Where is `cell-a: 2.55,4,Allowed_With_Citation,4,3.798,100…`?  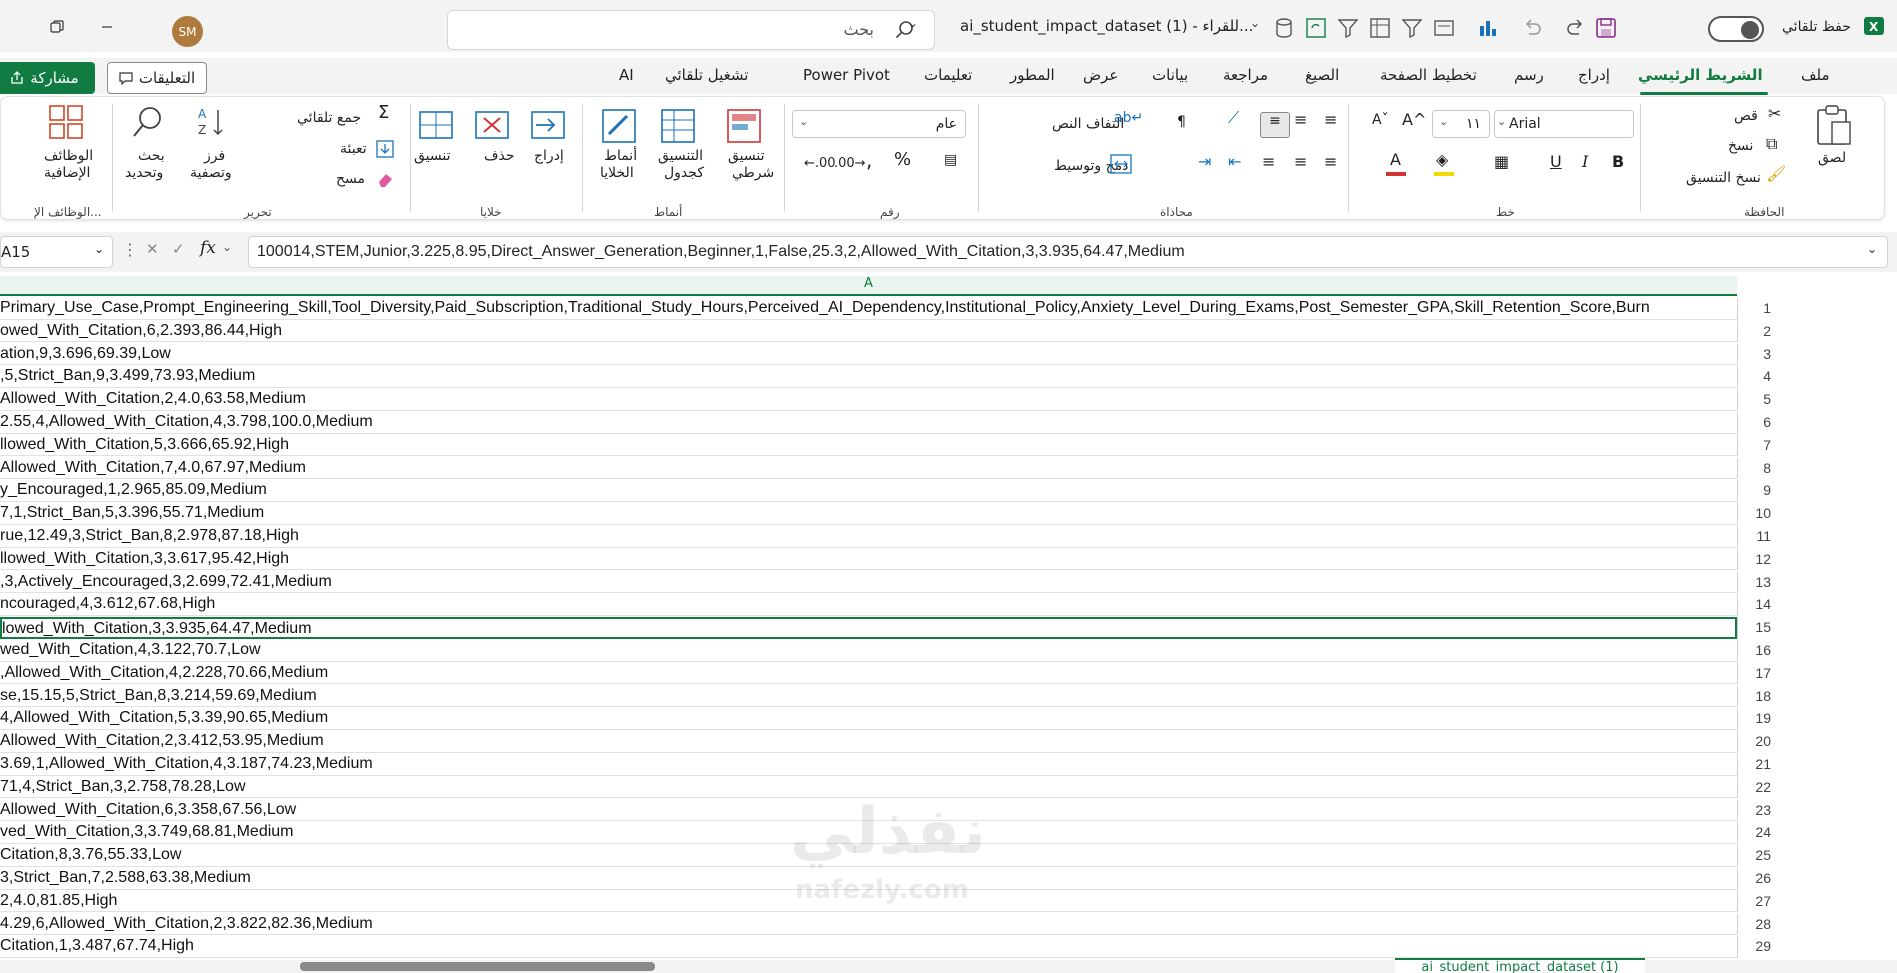
cell-a: 2.55,4,Allowed_With_Citation,4,3.798,100… is located at coordinates (186, 422).